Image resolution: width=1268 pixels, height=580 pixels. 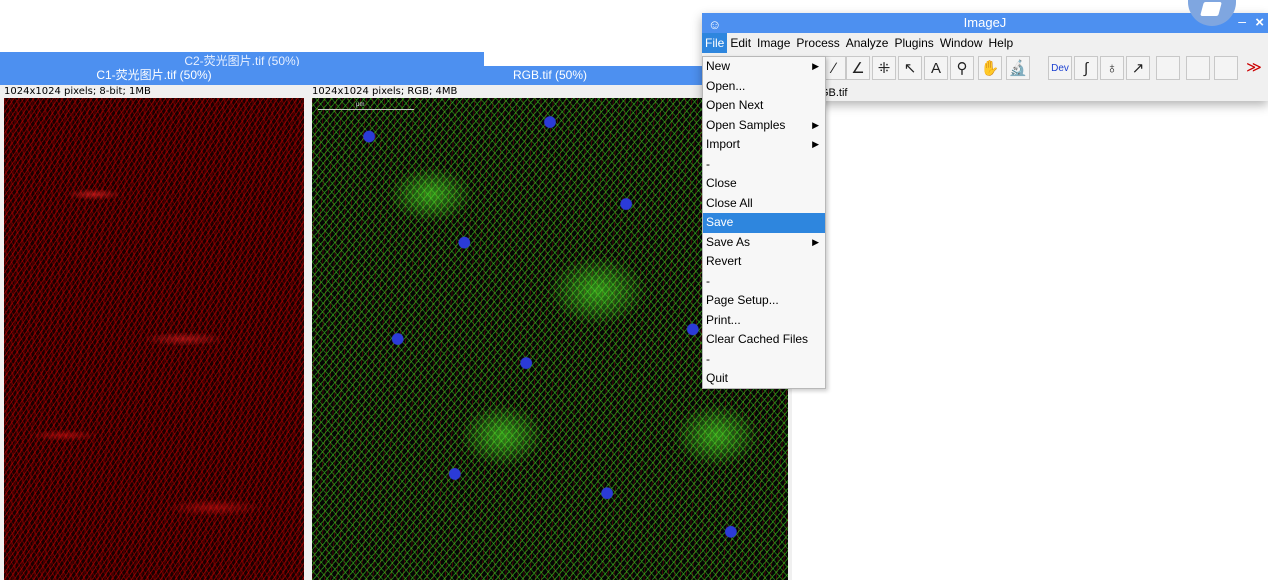 What do you see at coordinates (746, 124) in the screenshot?
I see `menu-item-label: Open Samples` at bounding box center [746, 124].